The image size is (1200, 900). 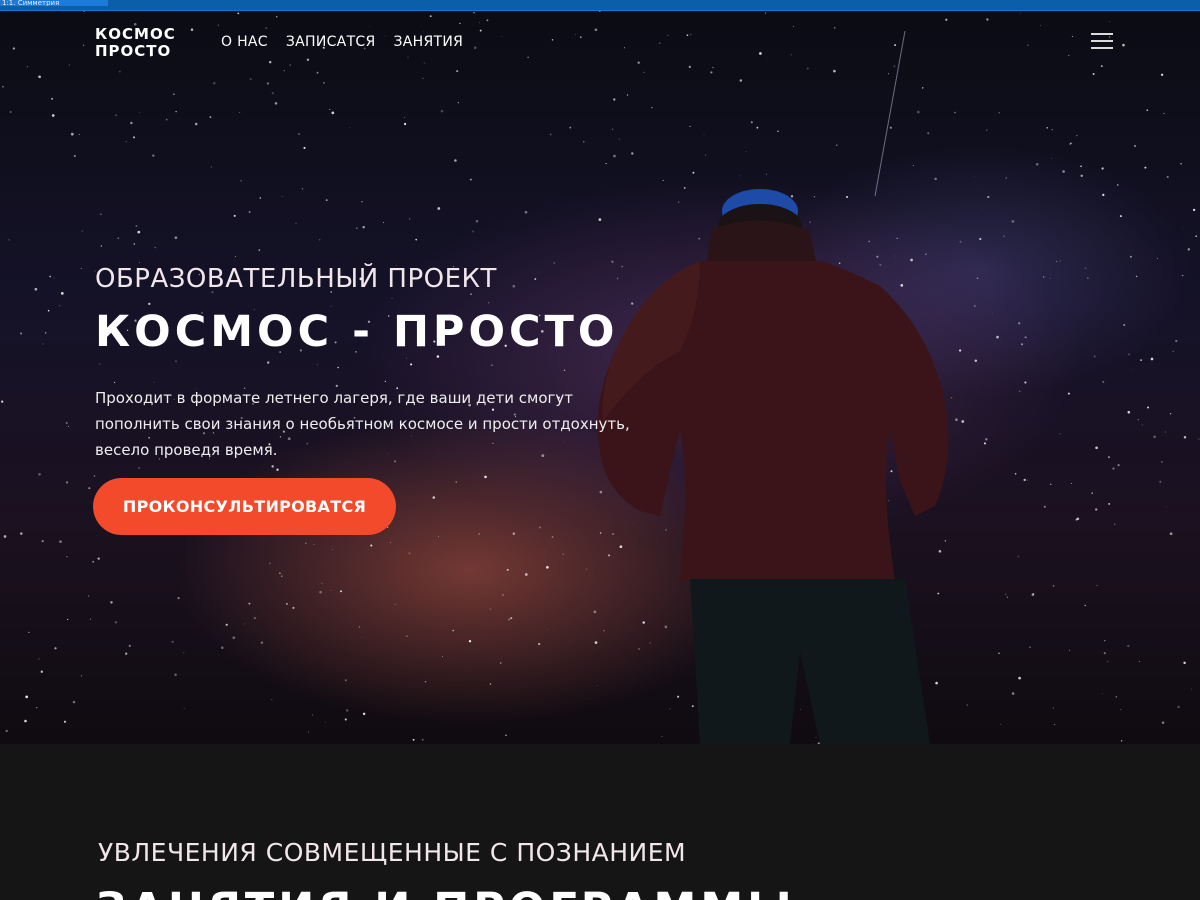 What do you see at coordinates (244, 42) in the screenshot?
I see `nav-link-about: О НАС` at bounding box center [244, 42].